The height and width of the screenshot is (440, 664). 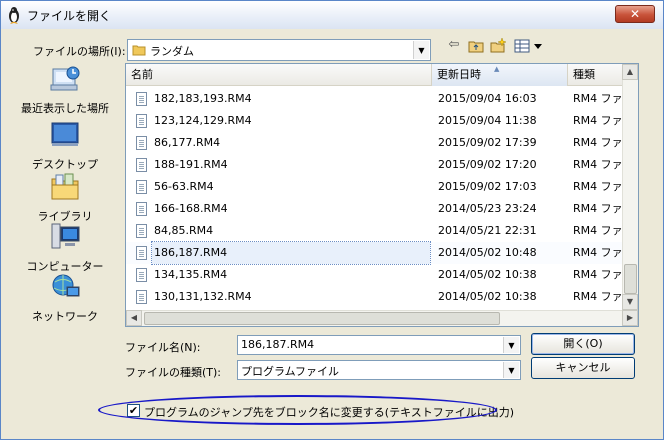 What do you see at coordinates (378, 297) in the screenshot?
I see `table-row: 130,131,132.RM42014/05/02 10:38RM4 ファイル` at bounding box center [378, 297].